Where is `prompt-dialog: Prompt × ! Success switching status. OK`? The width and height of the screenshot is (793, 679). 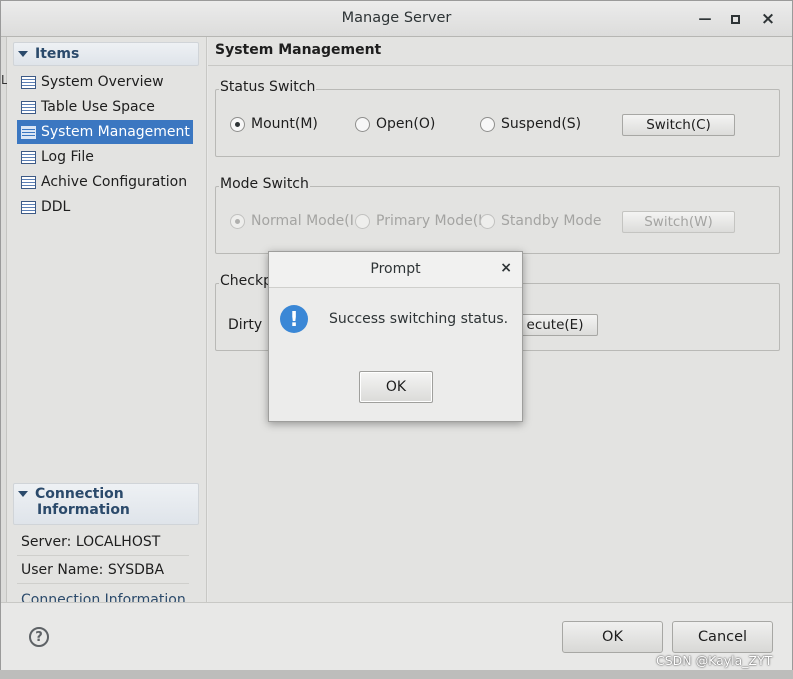 prompt-dialog: Prompt × ! Success switching status. OK is located at coordinates (395, 336).